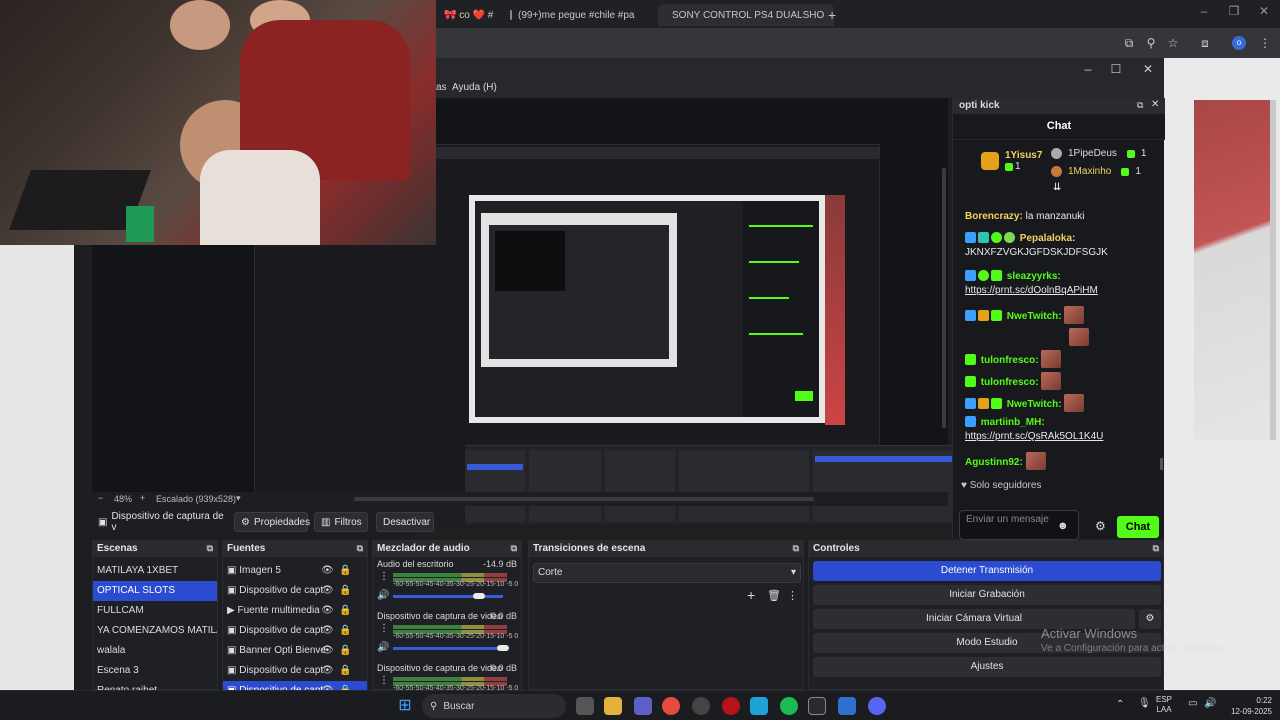 This screenshot has width=1280, height=720. Describe the element at coordinates (1205, 43) in the screenshot. I see `extensions-icon: ⧈` at that location.